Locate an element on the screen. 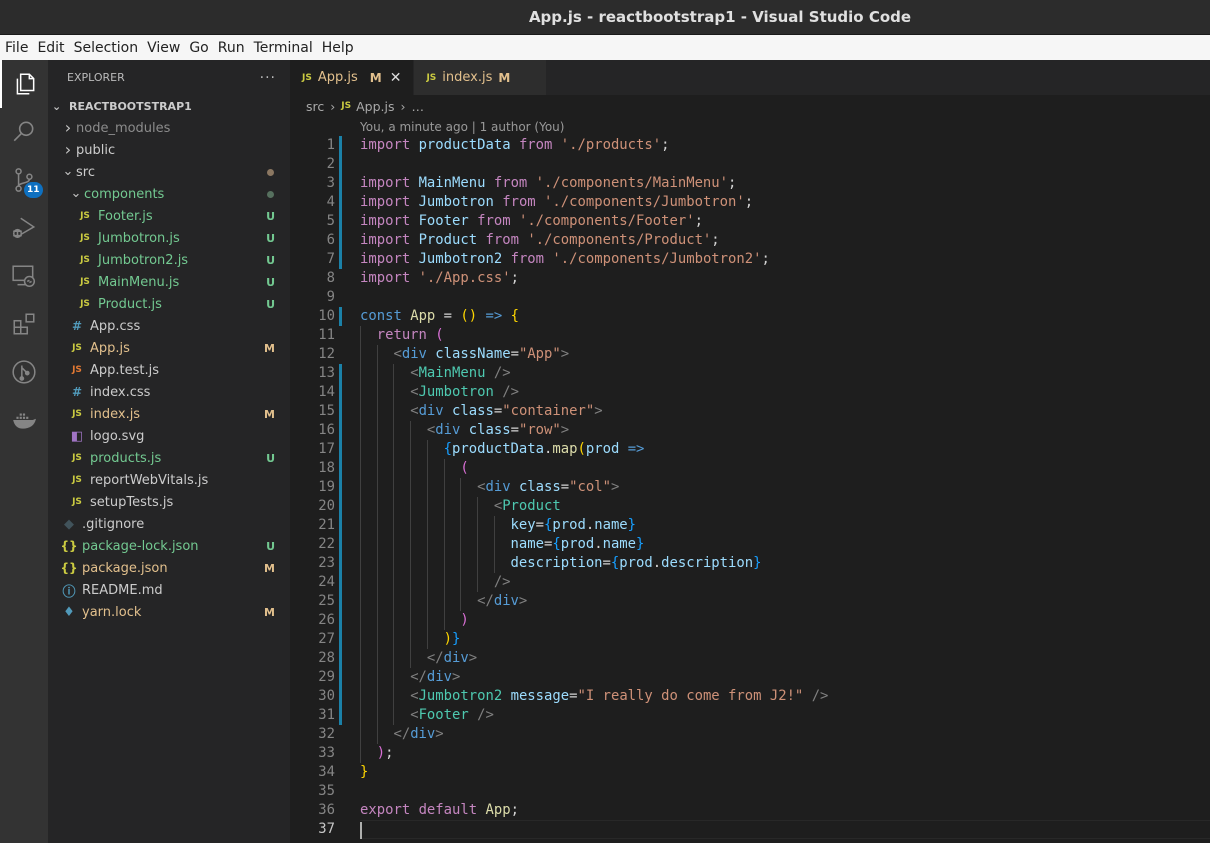 This screenshot has width=1210, height=843. activity-source-control: 11 is located at coordinates (24, 180).